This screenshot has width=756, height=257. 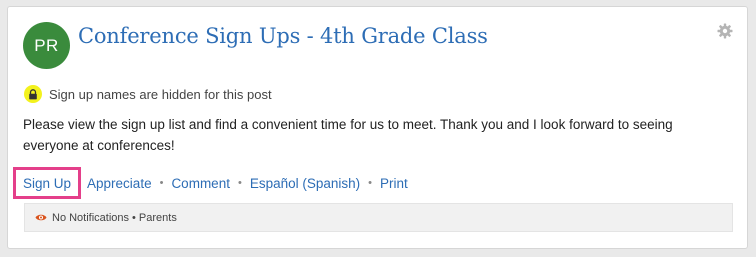 What do you see at coordinates (46, 45) in the screenshot?
I see `avatar: PR` at bounding box center [46, 45].